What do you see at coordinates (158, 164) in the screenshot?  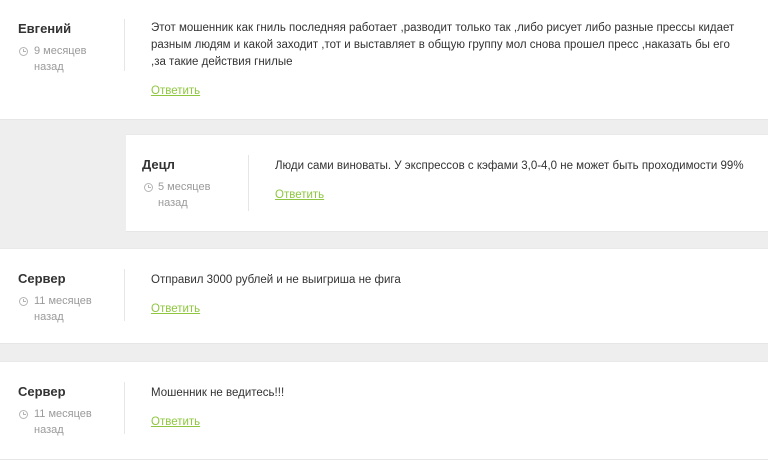 I see `comment-author: Децл` at bounding box center [158, 164].